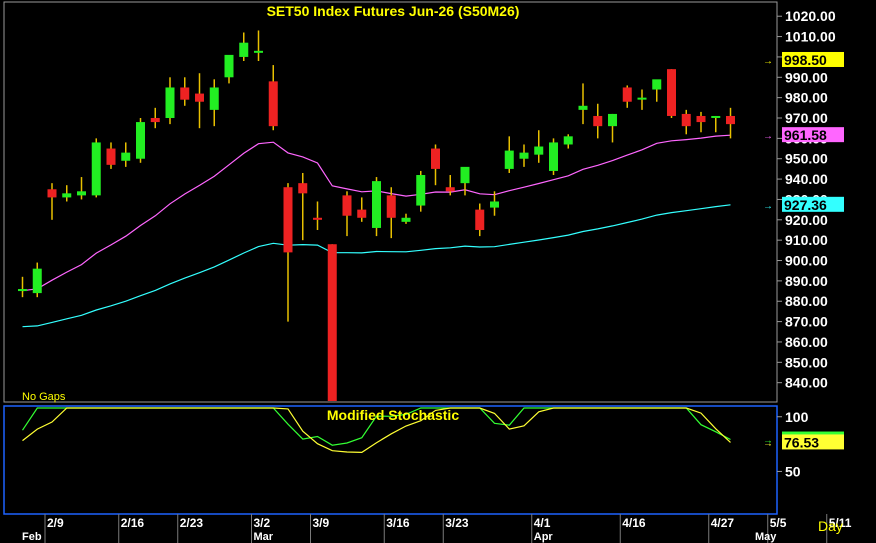 The image size is (876, 543). Describe the element at coordinates (398, 523) in the screenshot. I see `date-tick-label: 3/16` at that location.